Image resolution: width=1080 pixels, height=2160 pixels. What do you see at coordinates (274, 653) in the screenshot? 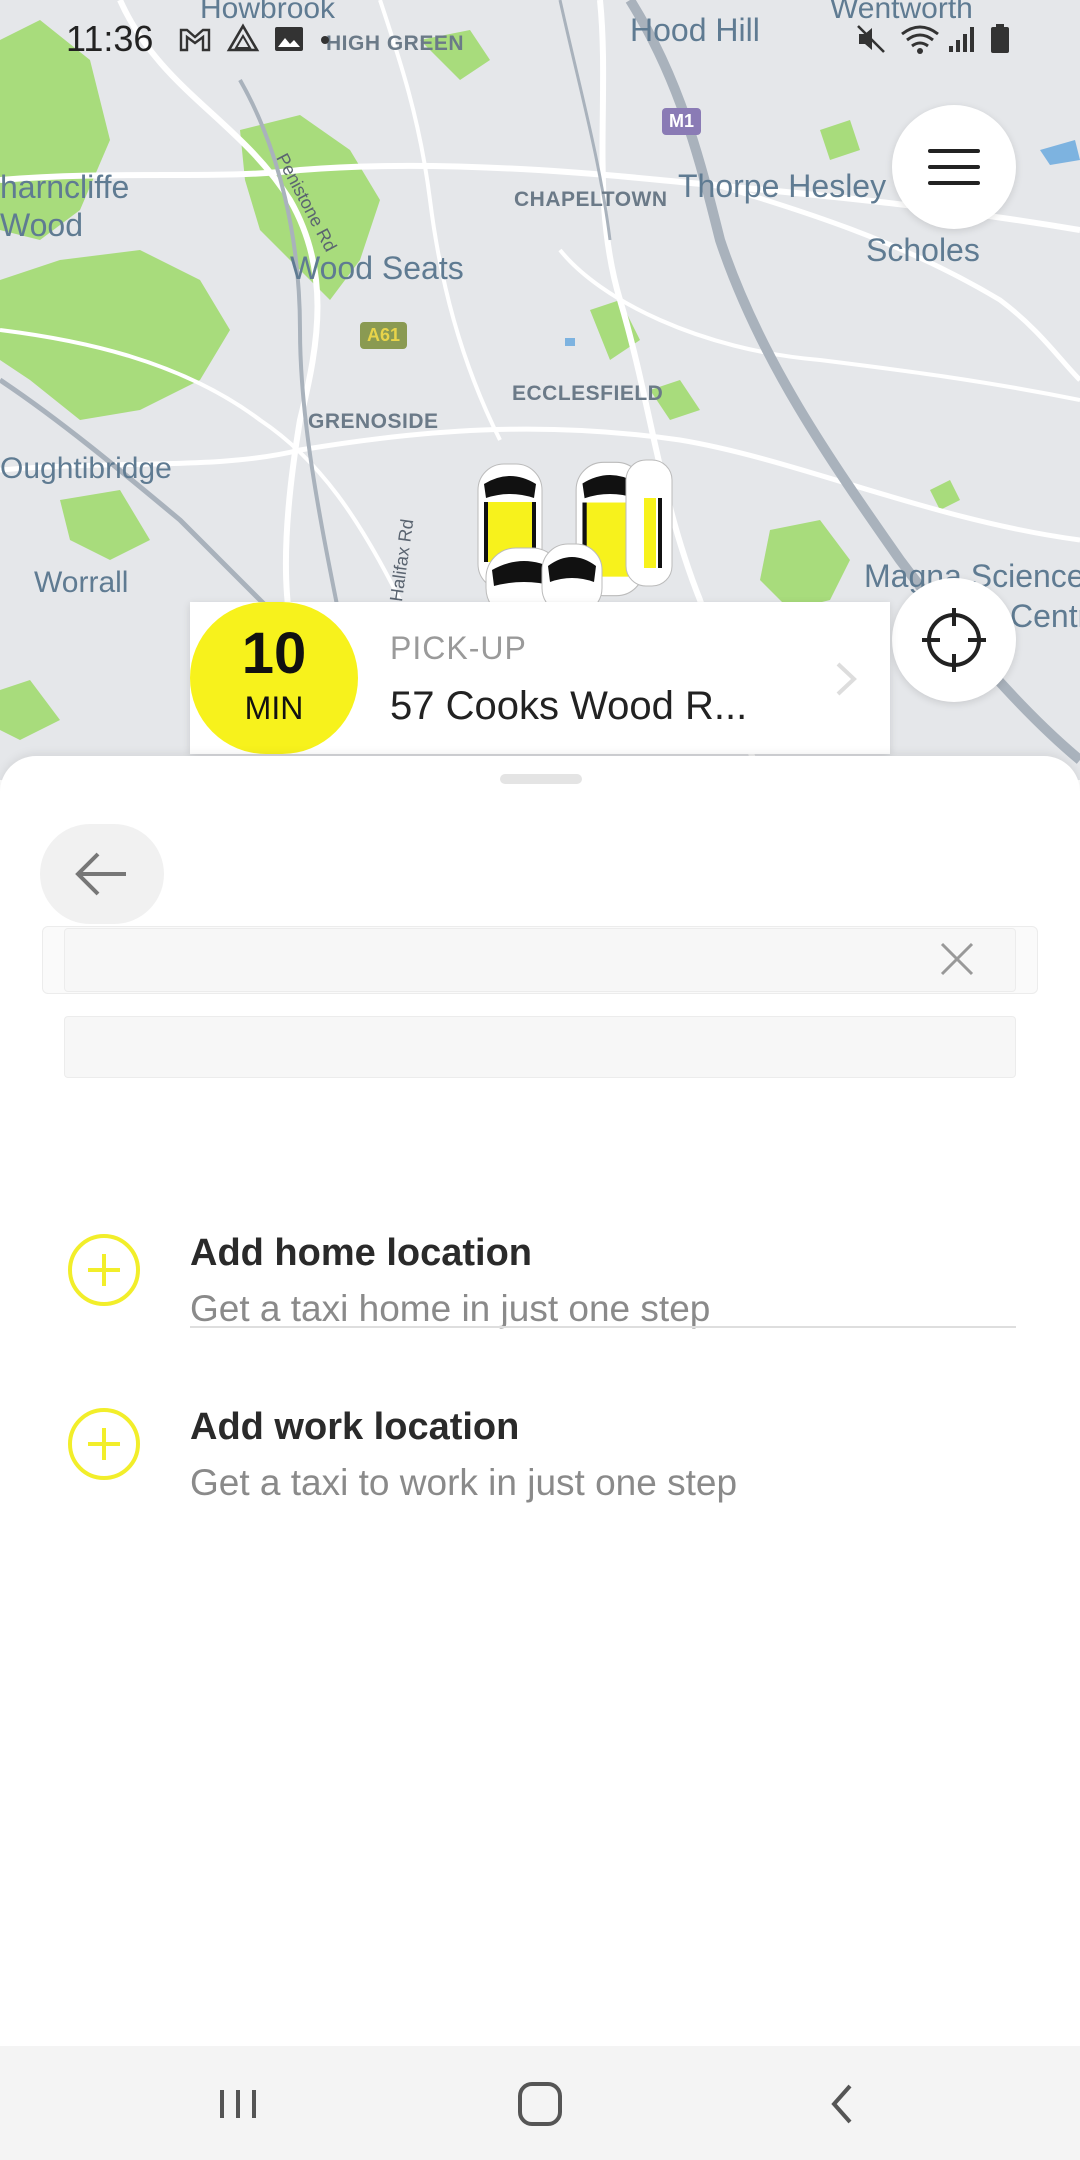
I see `eta-value: 10` at bounding box center [274, 653].